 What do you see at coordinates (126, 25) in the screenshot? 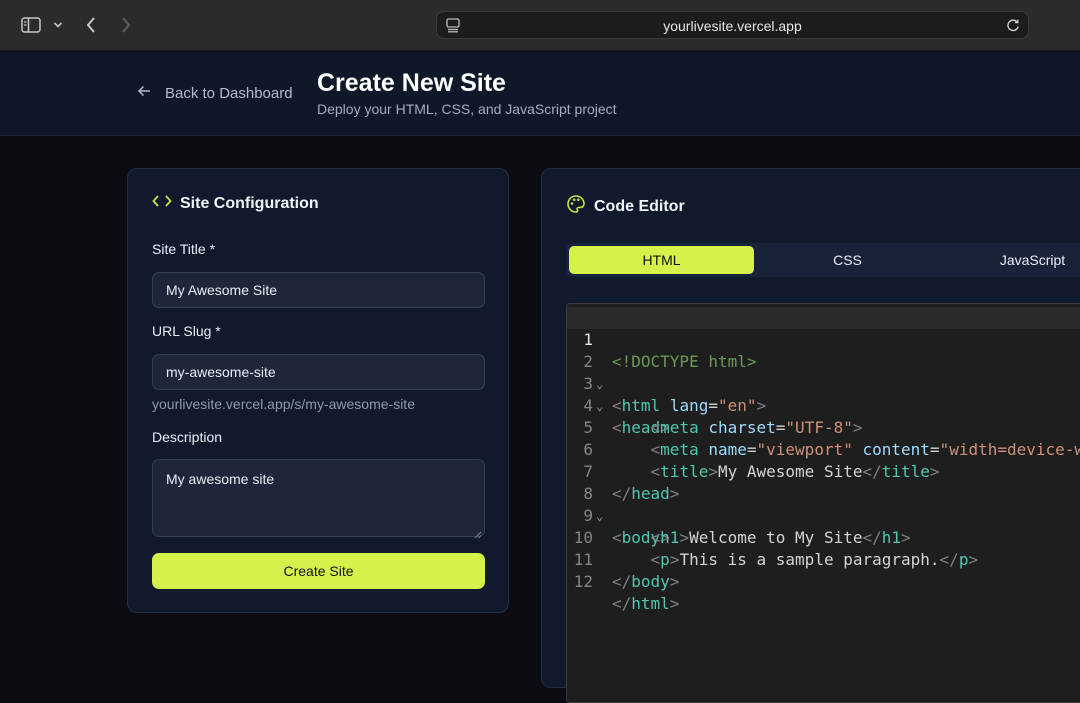
I see `forward-nav-icon` at bounding box center [126, 25].